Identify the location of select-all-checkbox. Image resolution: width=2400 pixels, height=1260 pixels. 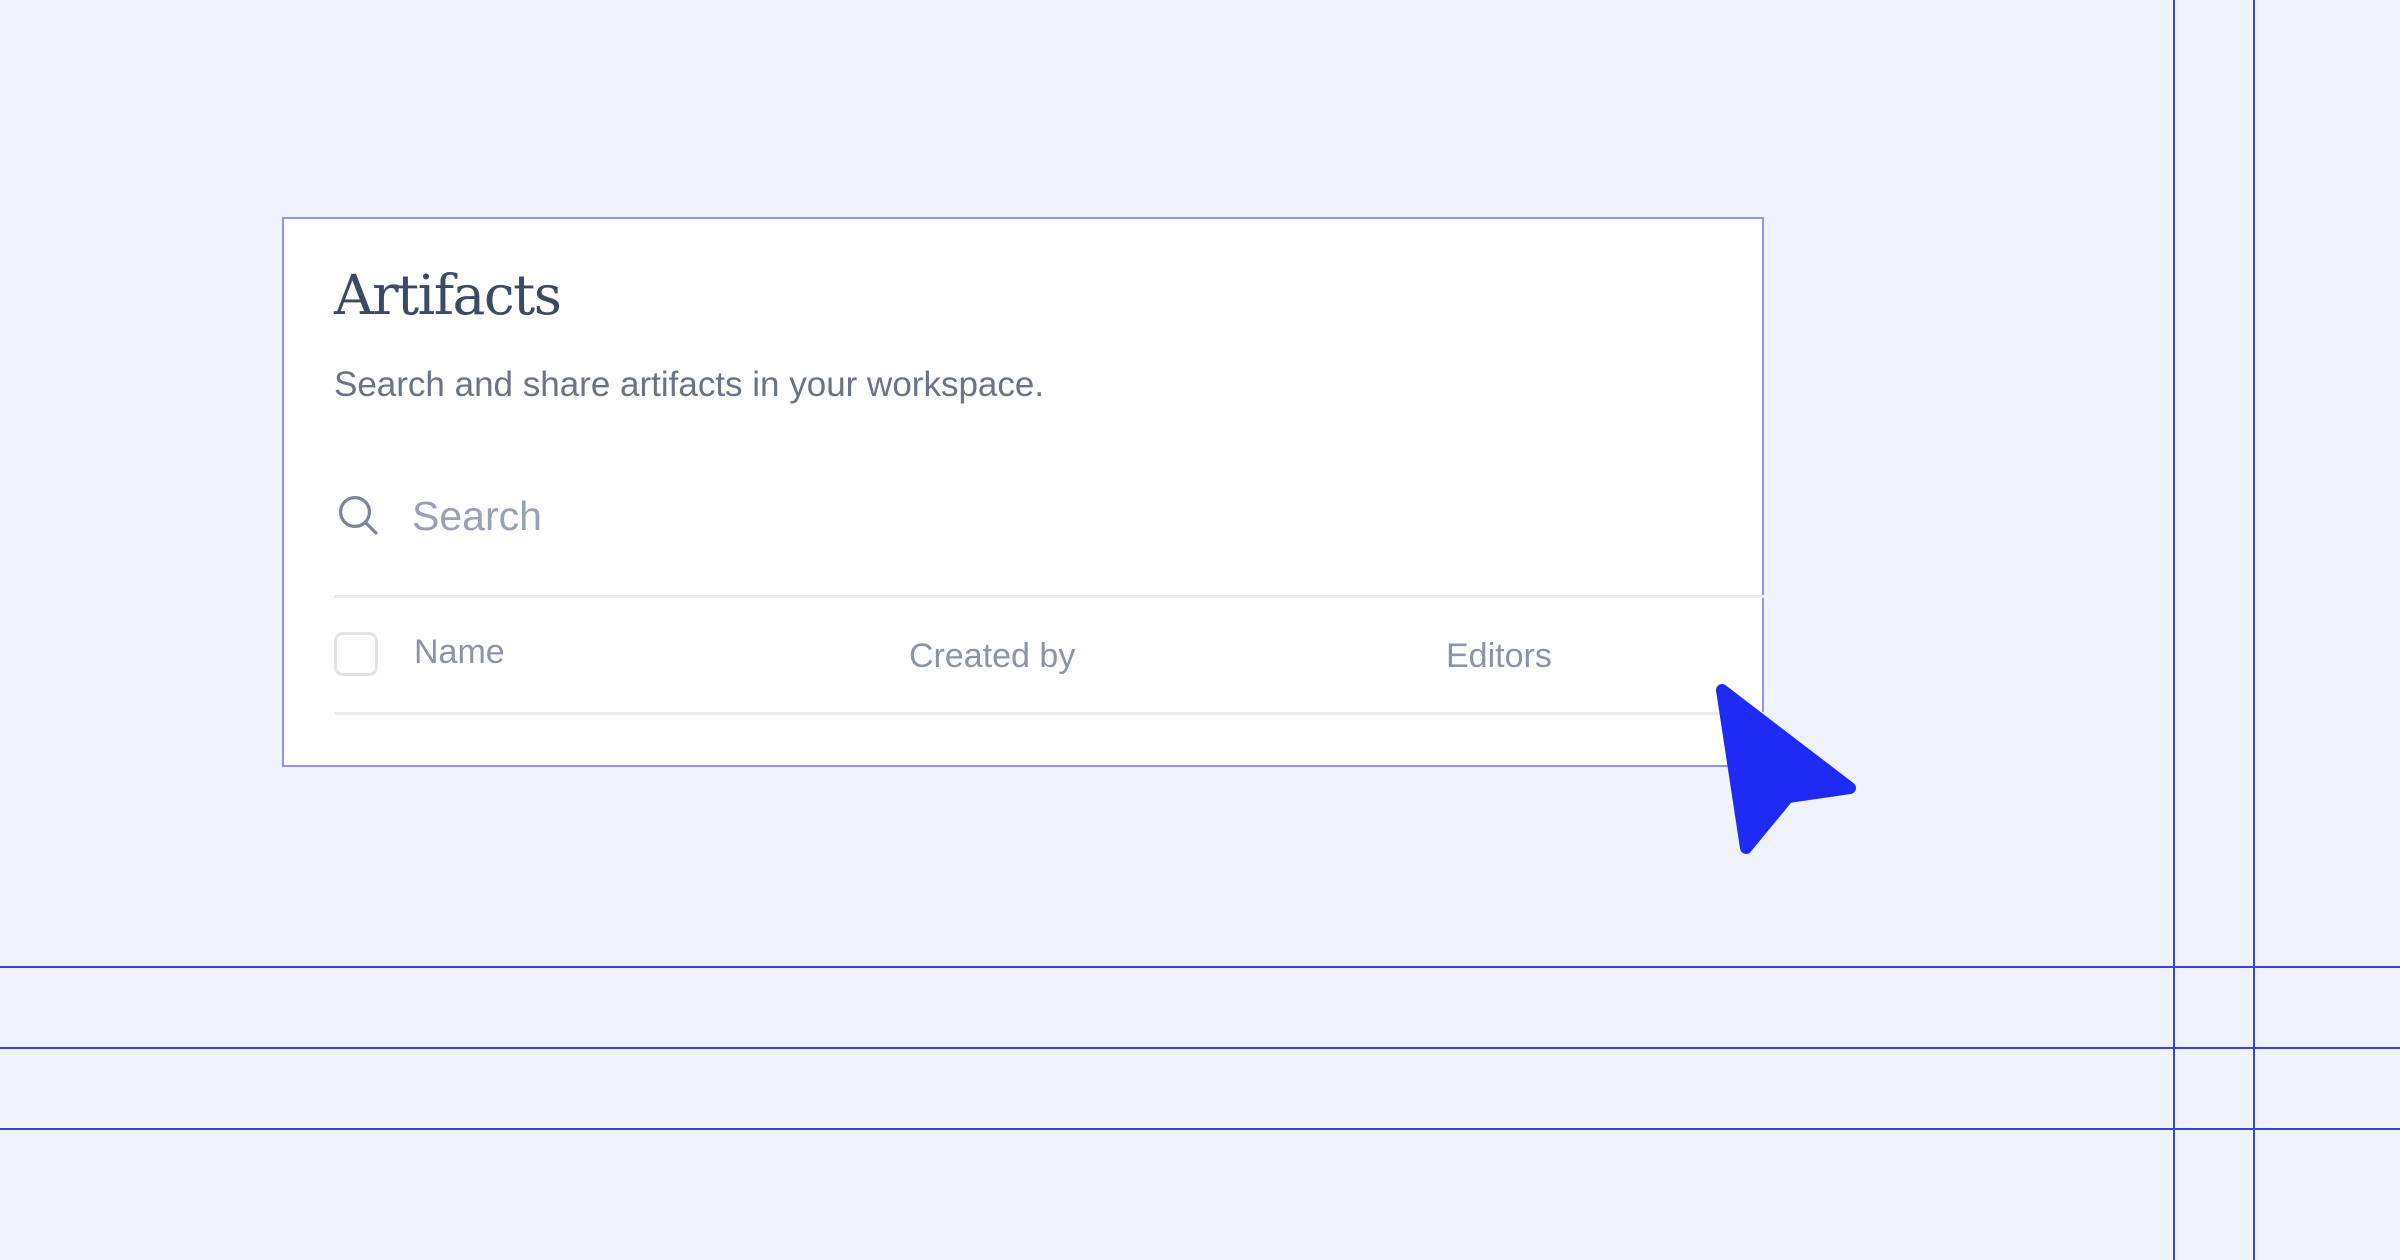
(356, 654).